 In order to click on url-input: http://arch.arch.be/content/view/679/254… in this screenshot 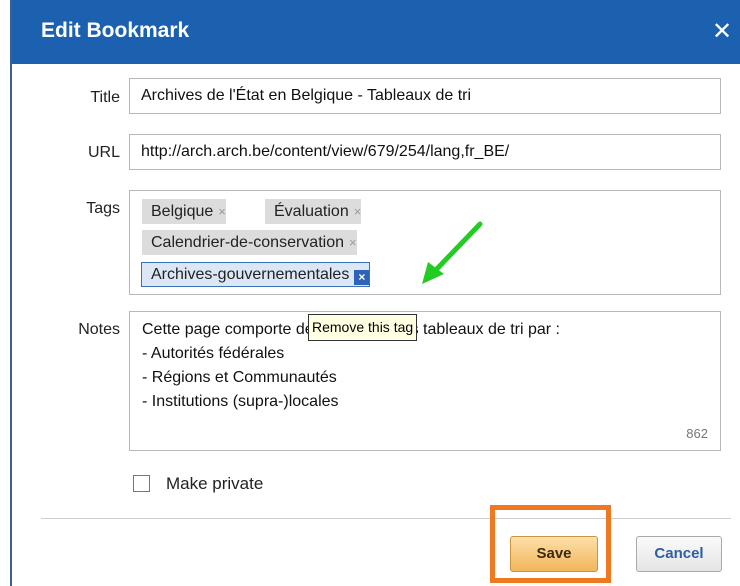, I will do `click(425, 152)`.